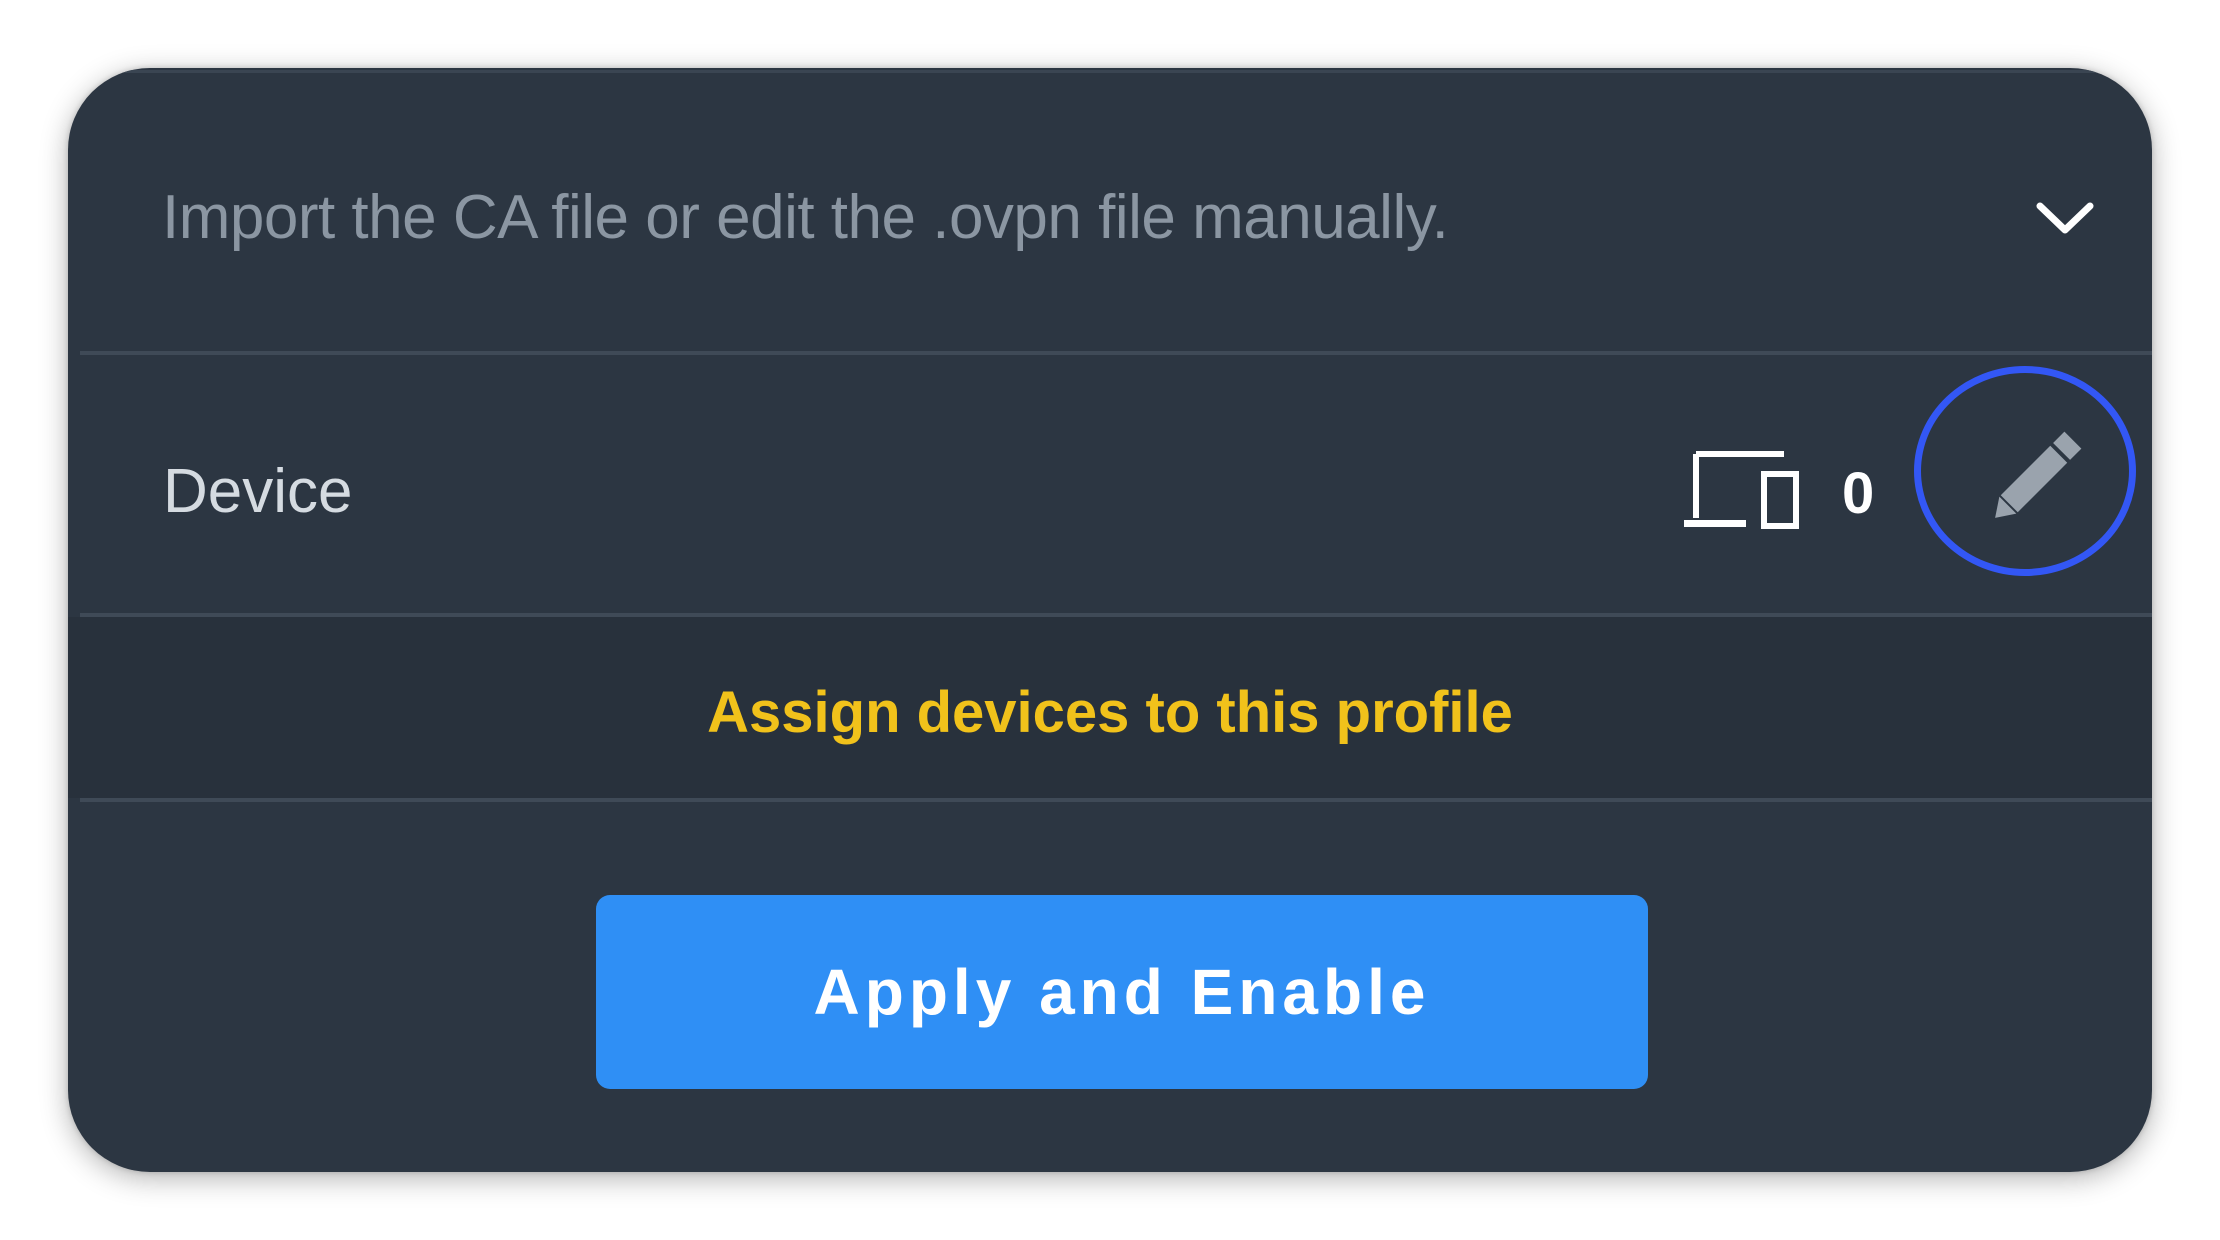  What do you see at coordinates (1858, 493) in the screenshot?
I see `device-count: 0` at bounding box center [1858, 493].